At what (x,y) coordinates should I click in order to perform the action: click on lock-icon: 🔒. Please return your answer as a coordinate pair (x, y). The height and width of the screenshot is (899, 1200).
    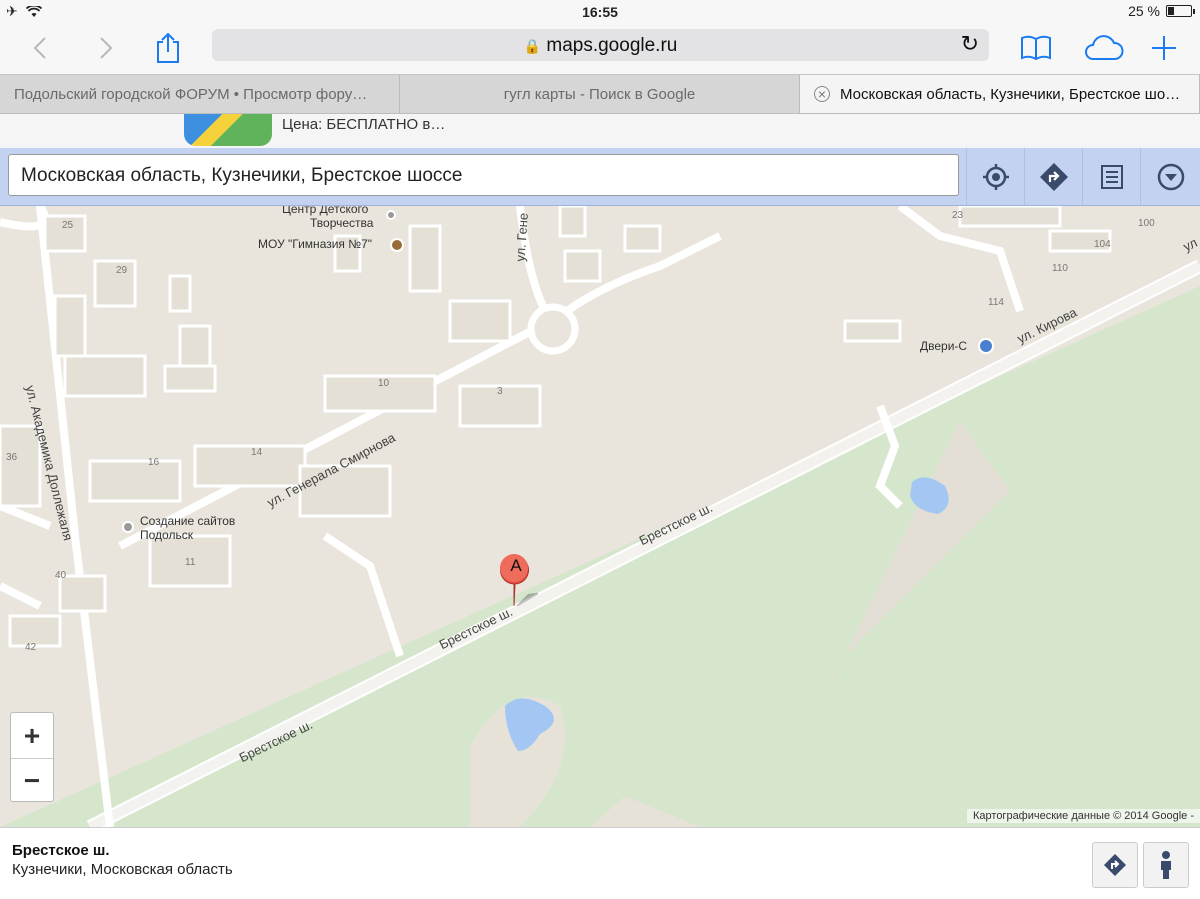
    Looking at the image, I should click on (532, 46).